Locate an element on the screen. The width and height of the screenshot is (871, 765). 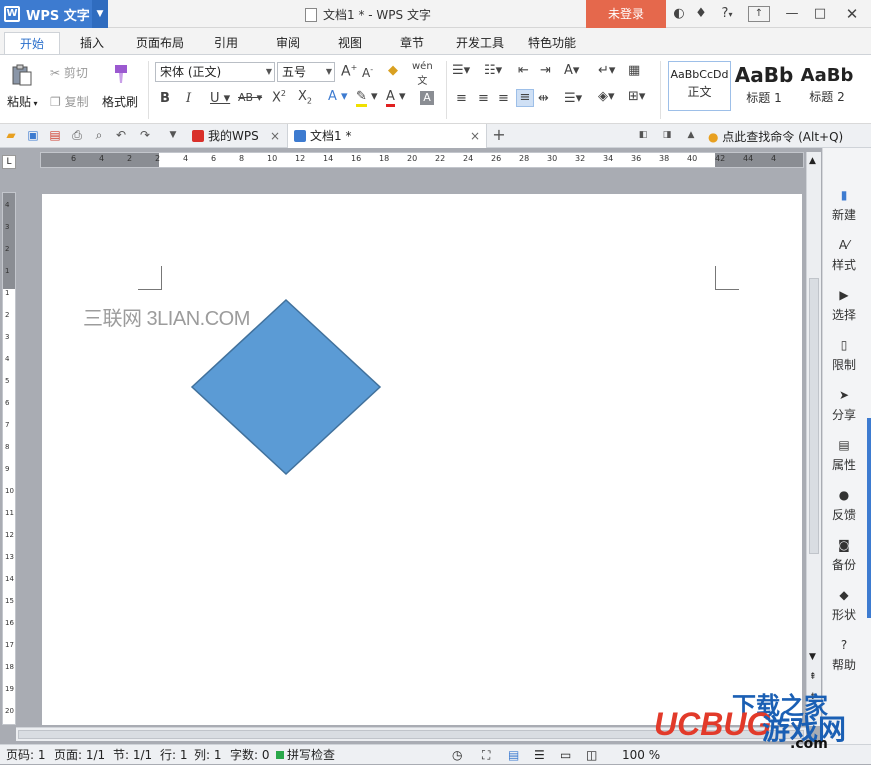
diamond-shape is located at coordinates (286, 387).